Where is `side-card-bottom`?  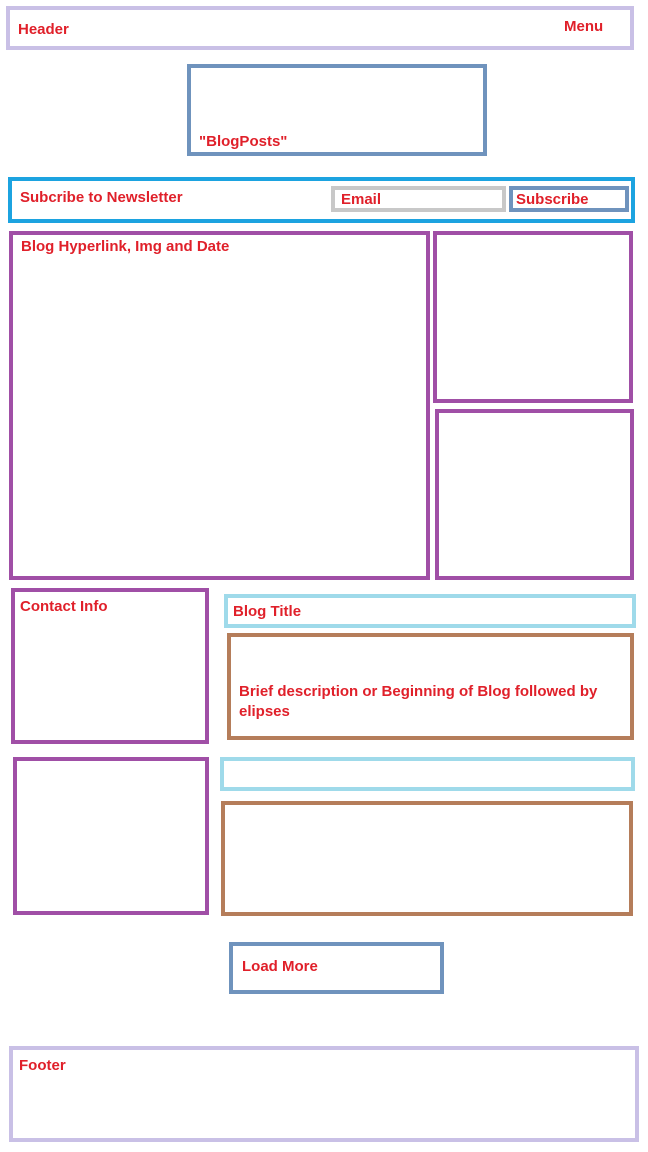 side-card-bottom is located at coordinates (534, 494).